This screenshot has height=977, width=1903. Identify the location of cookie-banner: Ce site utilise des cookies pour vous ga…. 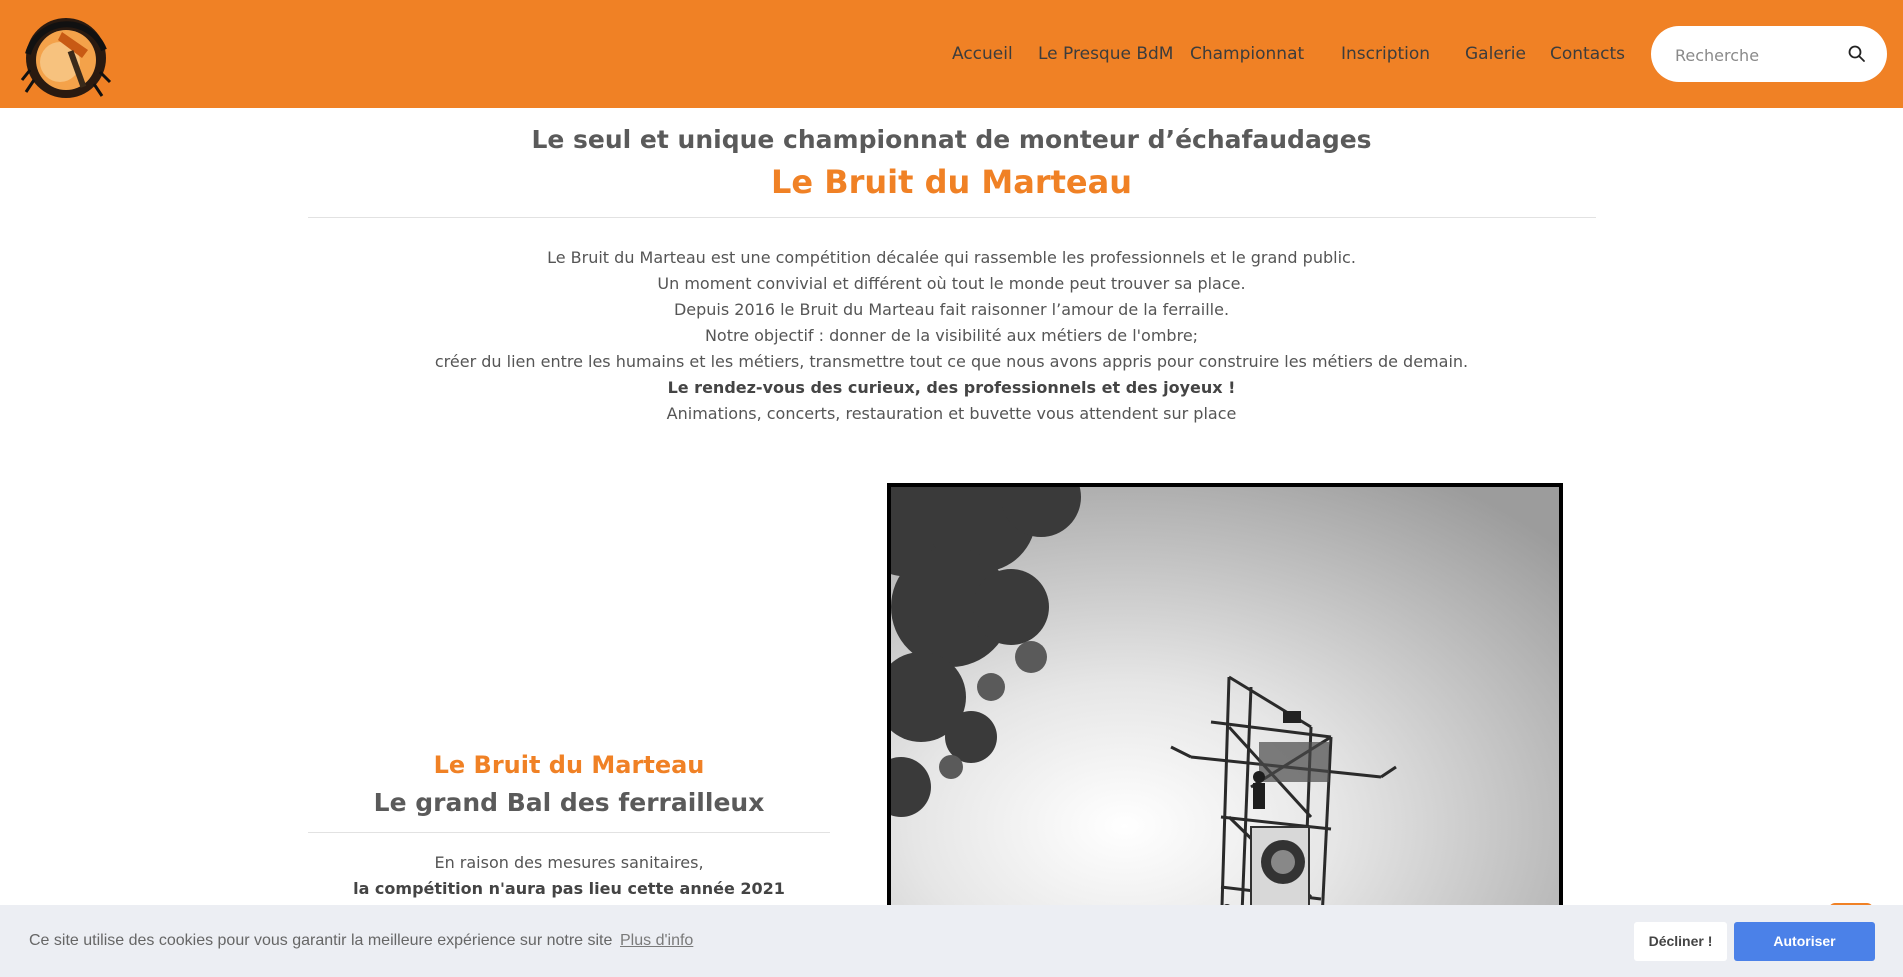
(951, 941).